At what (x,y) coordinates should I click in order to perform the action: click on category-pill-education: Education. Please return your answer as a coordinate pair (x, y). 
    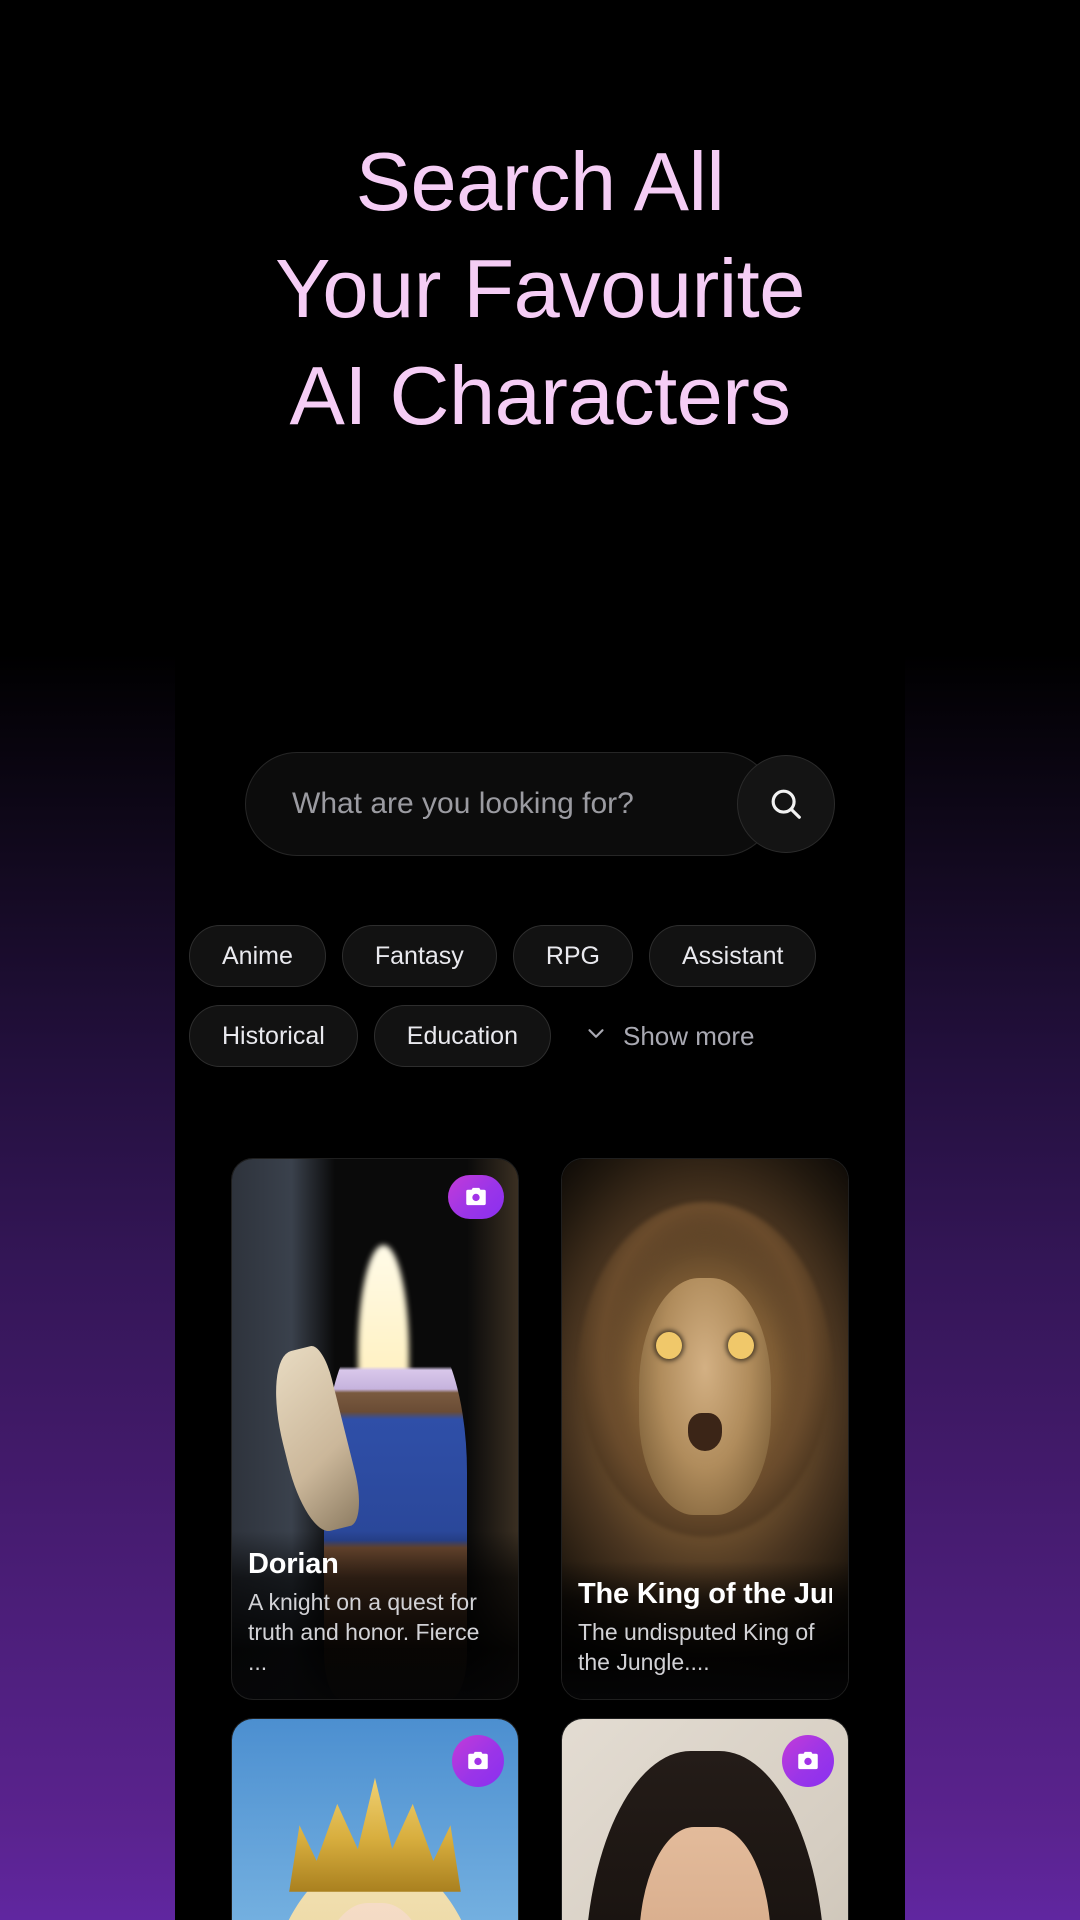
    Looking at the image, I should click on (462, 1036).